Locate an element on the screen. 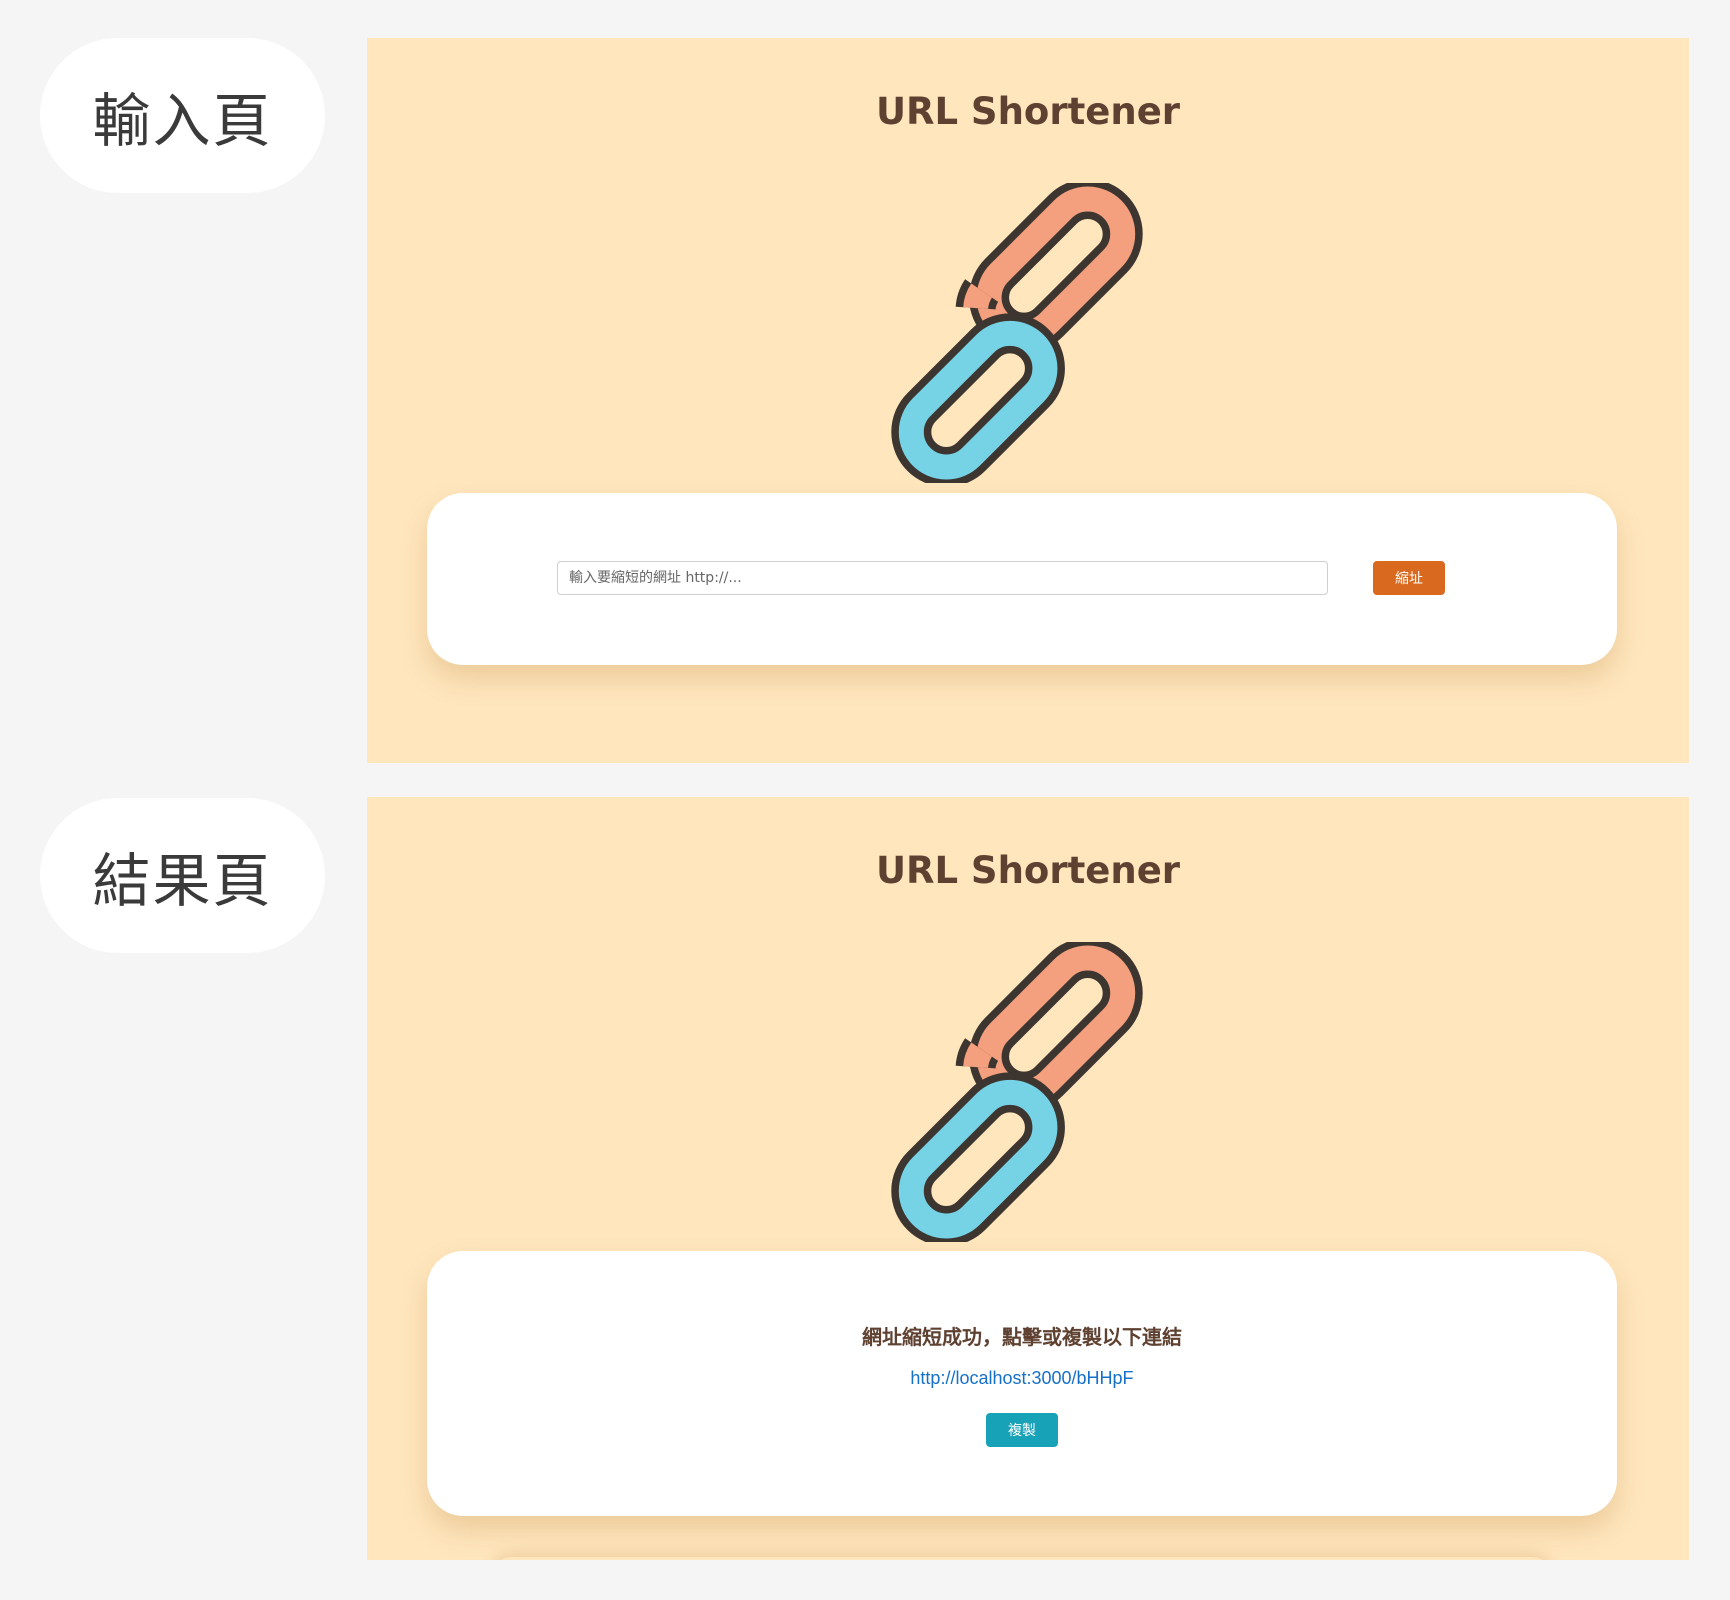 This screenshot has width=1730, height=1600. copy-button: 複製 is located at coordinates (1022, 1430).